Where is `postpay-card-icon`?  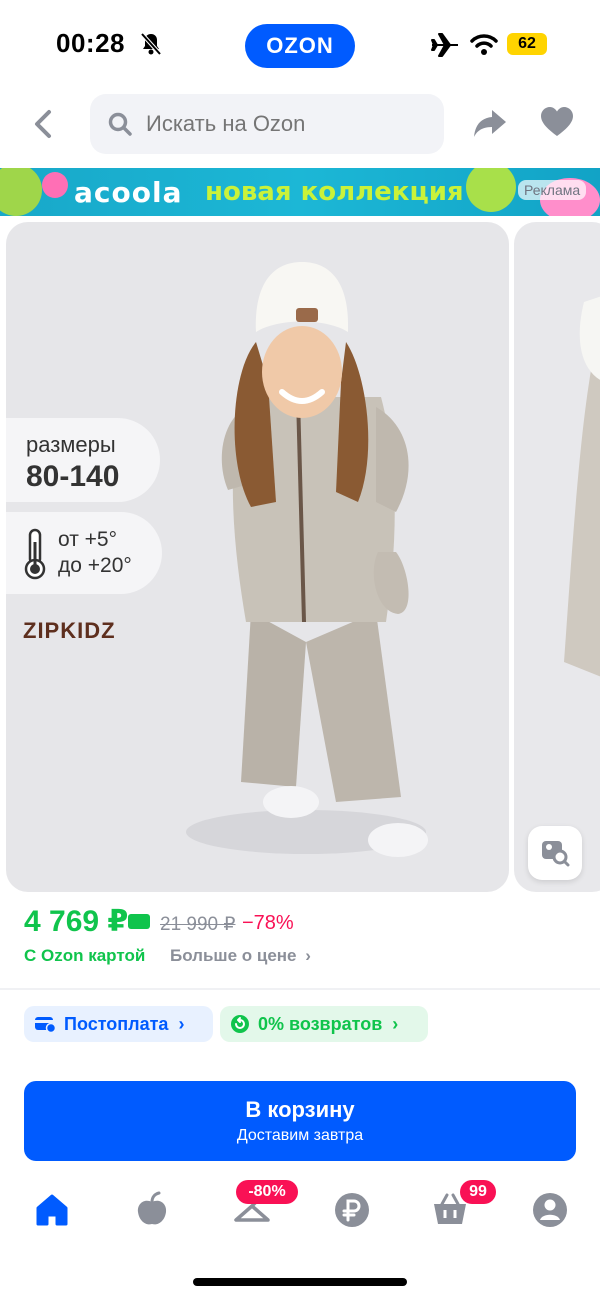
postpay-card-icon is located at coordinates (45, 1025).